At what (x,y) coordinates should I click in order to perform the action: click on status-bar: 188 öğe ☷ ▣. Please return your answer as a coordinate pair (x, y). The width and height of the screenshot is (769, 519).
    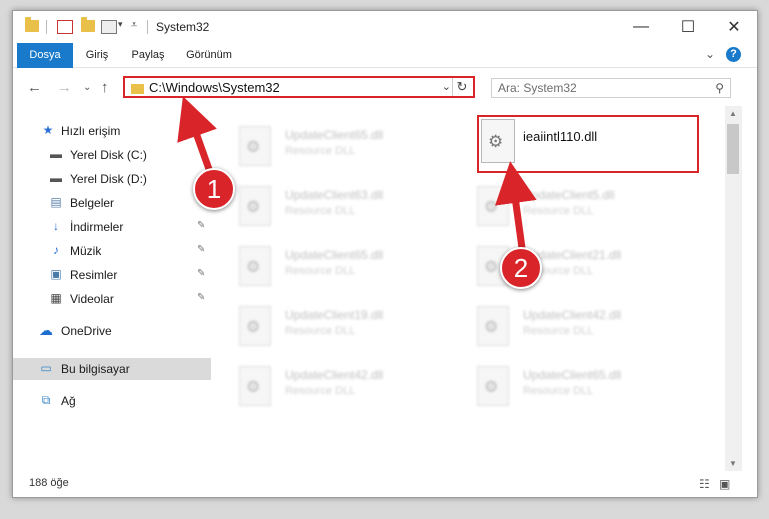
    Looking at the image, I should click on (385, 484).